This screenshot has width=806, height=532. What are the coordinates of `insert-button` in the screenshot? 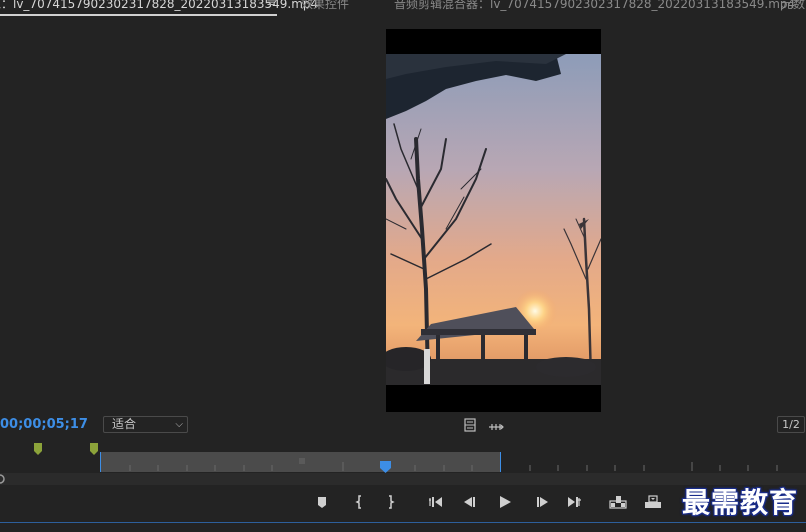 It's located at (618, 503).